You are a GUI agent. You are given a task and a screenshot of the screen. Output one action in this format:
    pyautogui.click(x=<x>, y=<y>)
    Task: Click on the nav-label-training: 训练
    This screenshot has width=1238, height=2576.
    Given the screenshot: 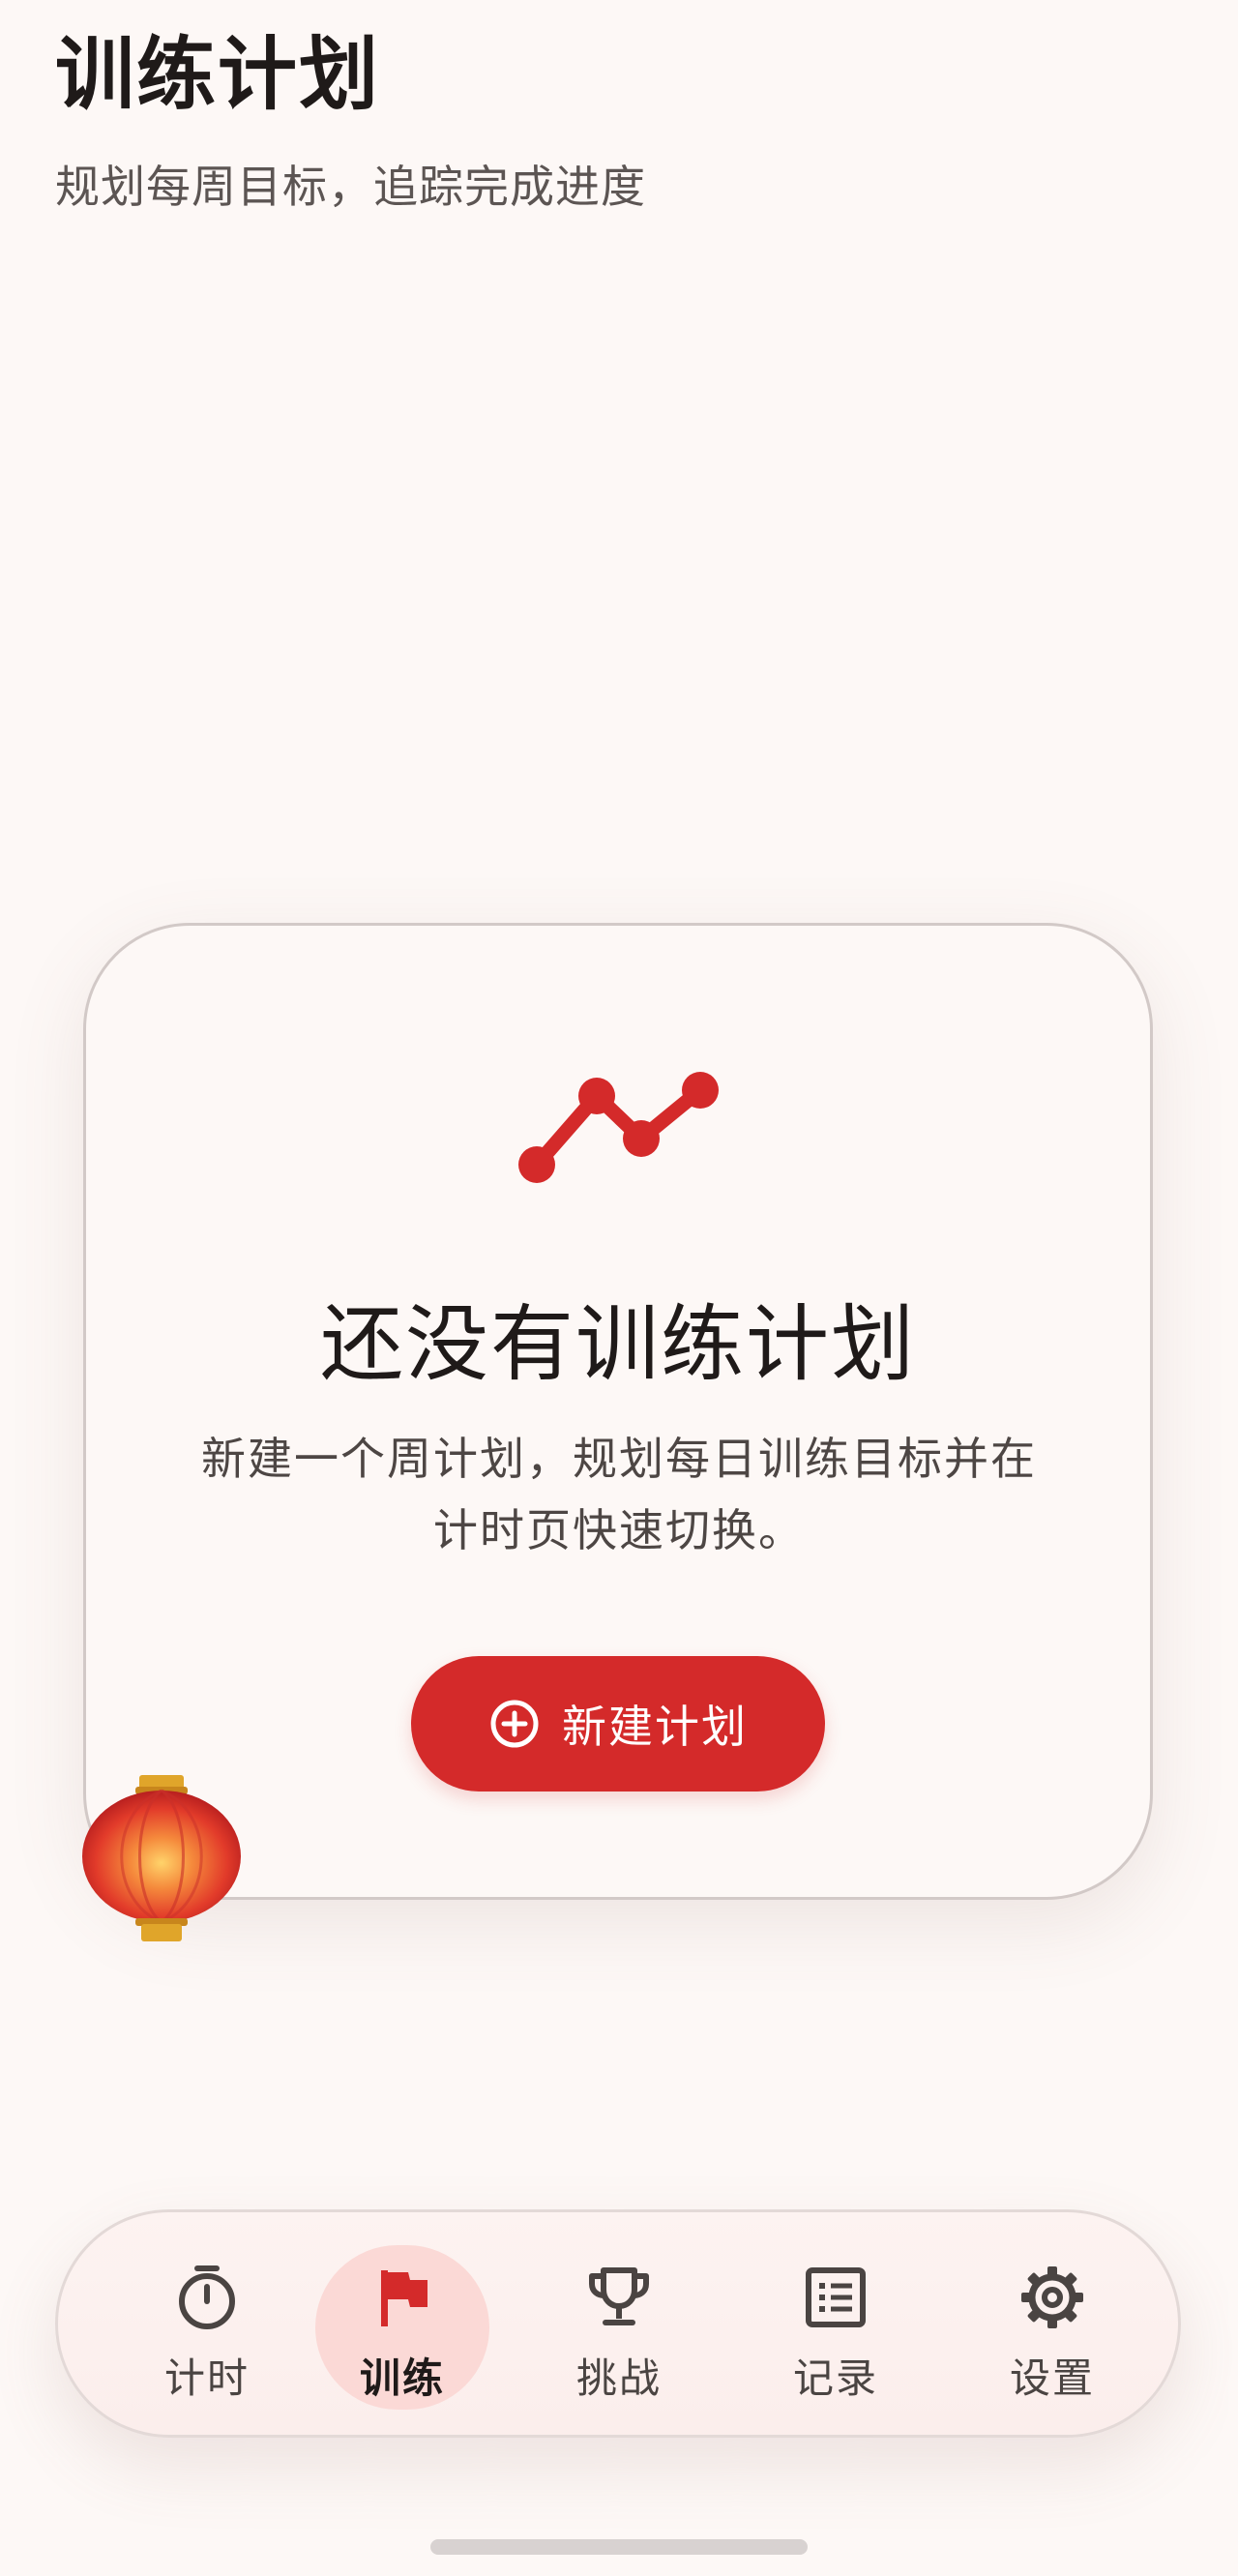 What is the action you would take?
    pyautogui.click(x=402, y=2378)
    